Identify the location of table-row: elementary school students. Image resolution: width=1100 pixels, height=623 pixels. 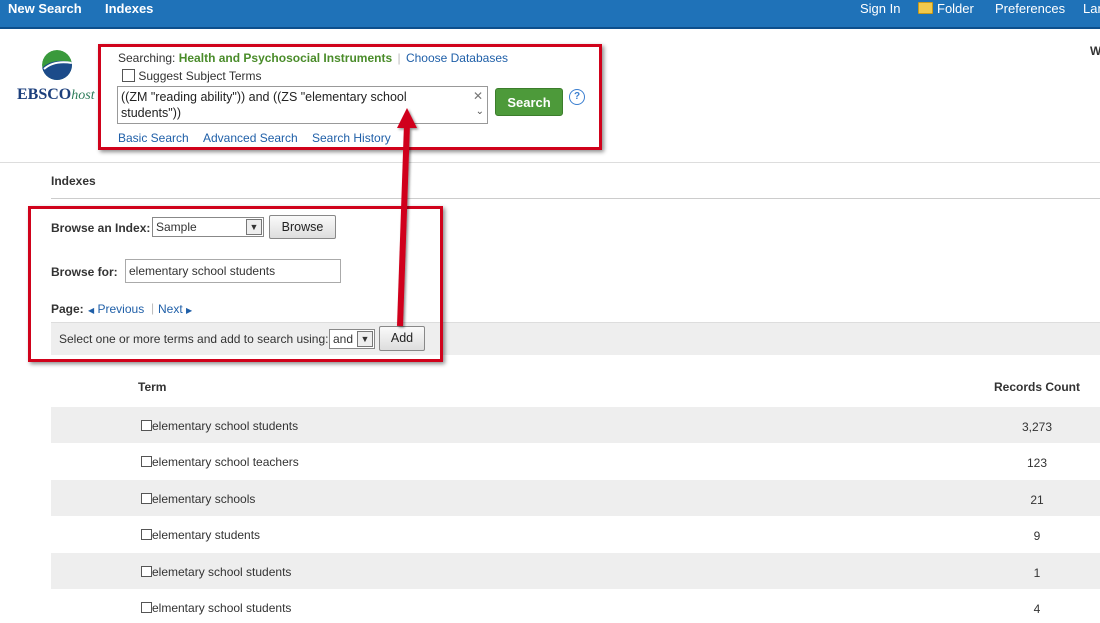
(219, 426).